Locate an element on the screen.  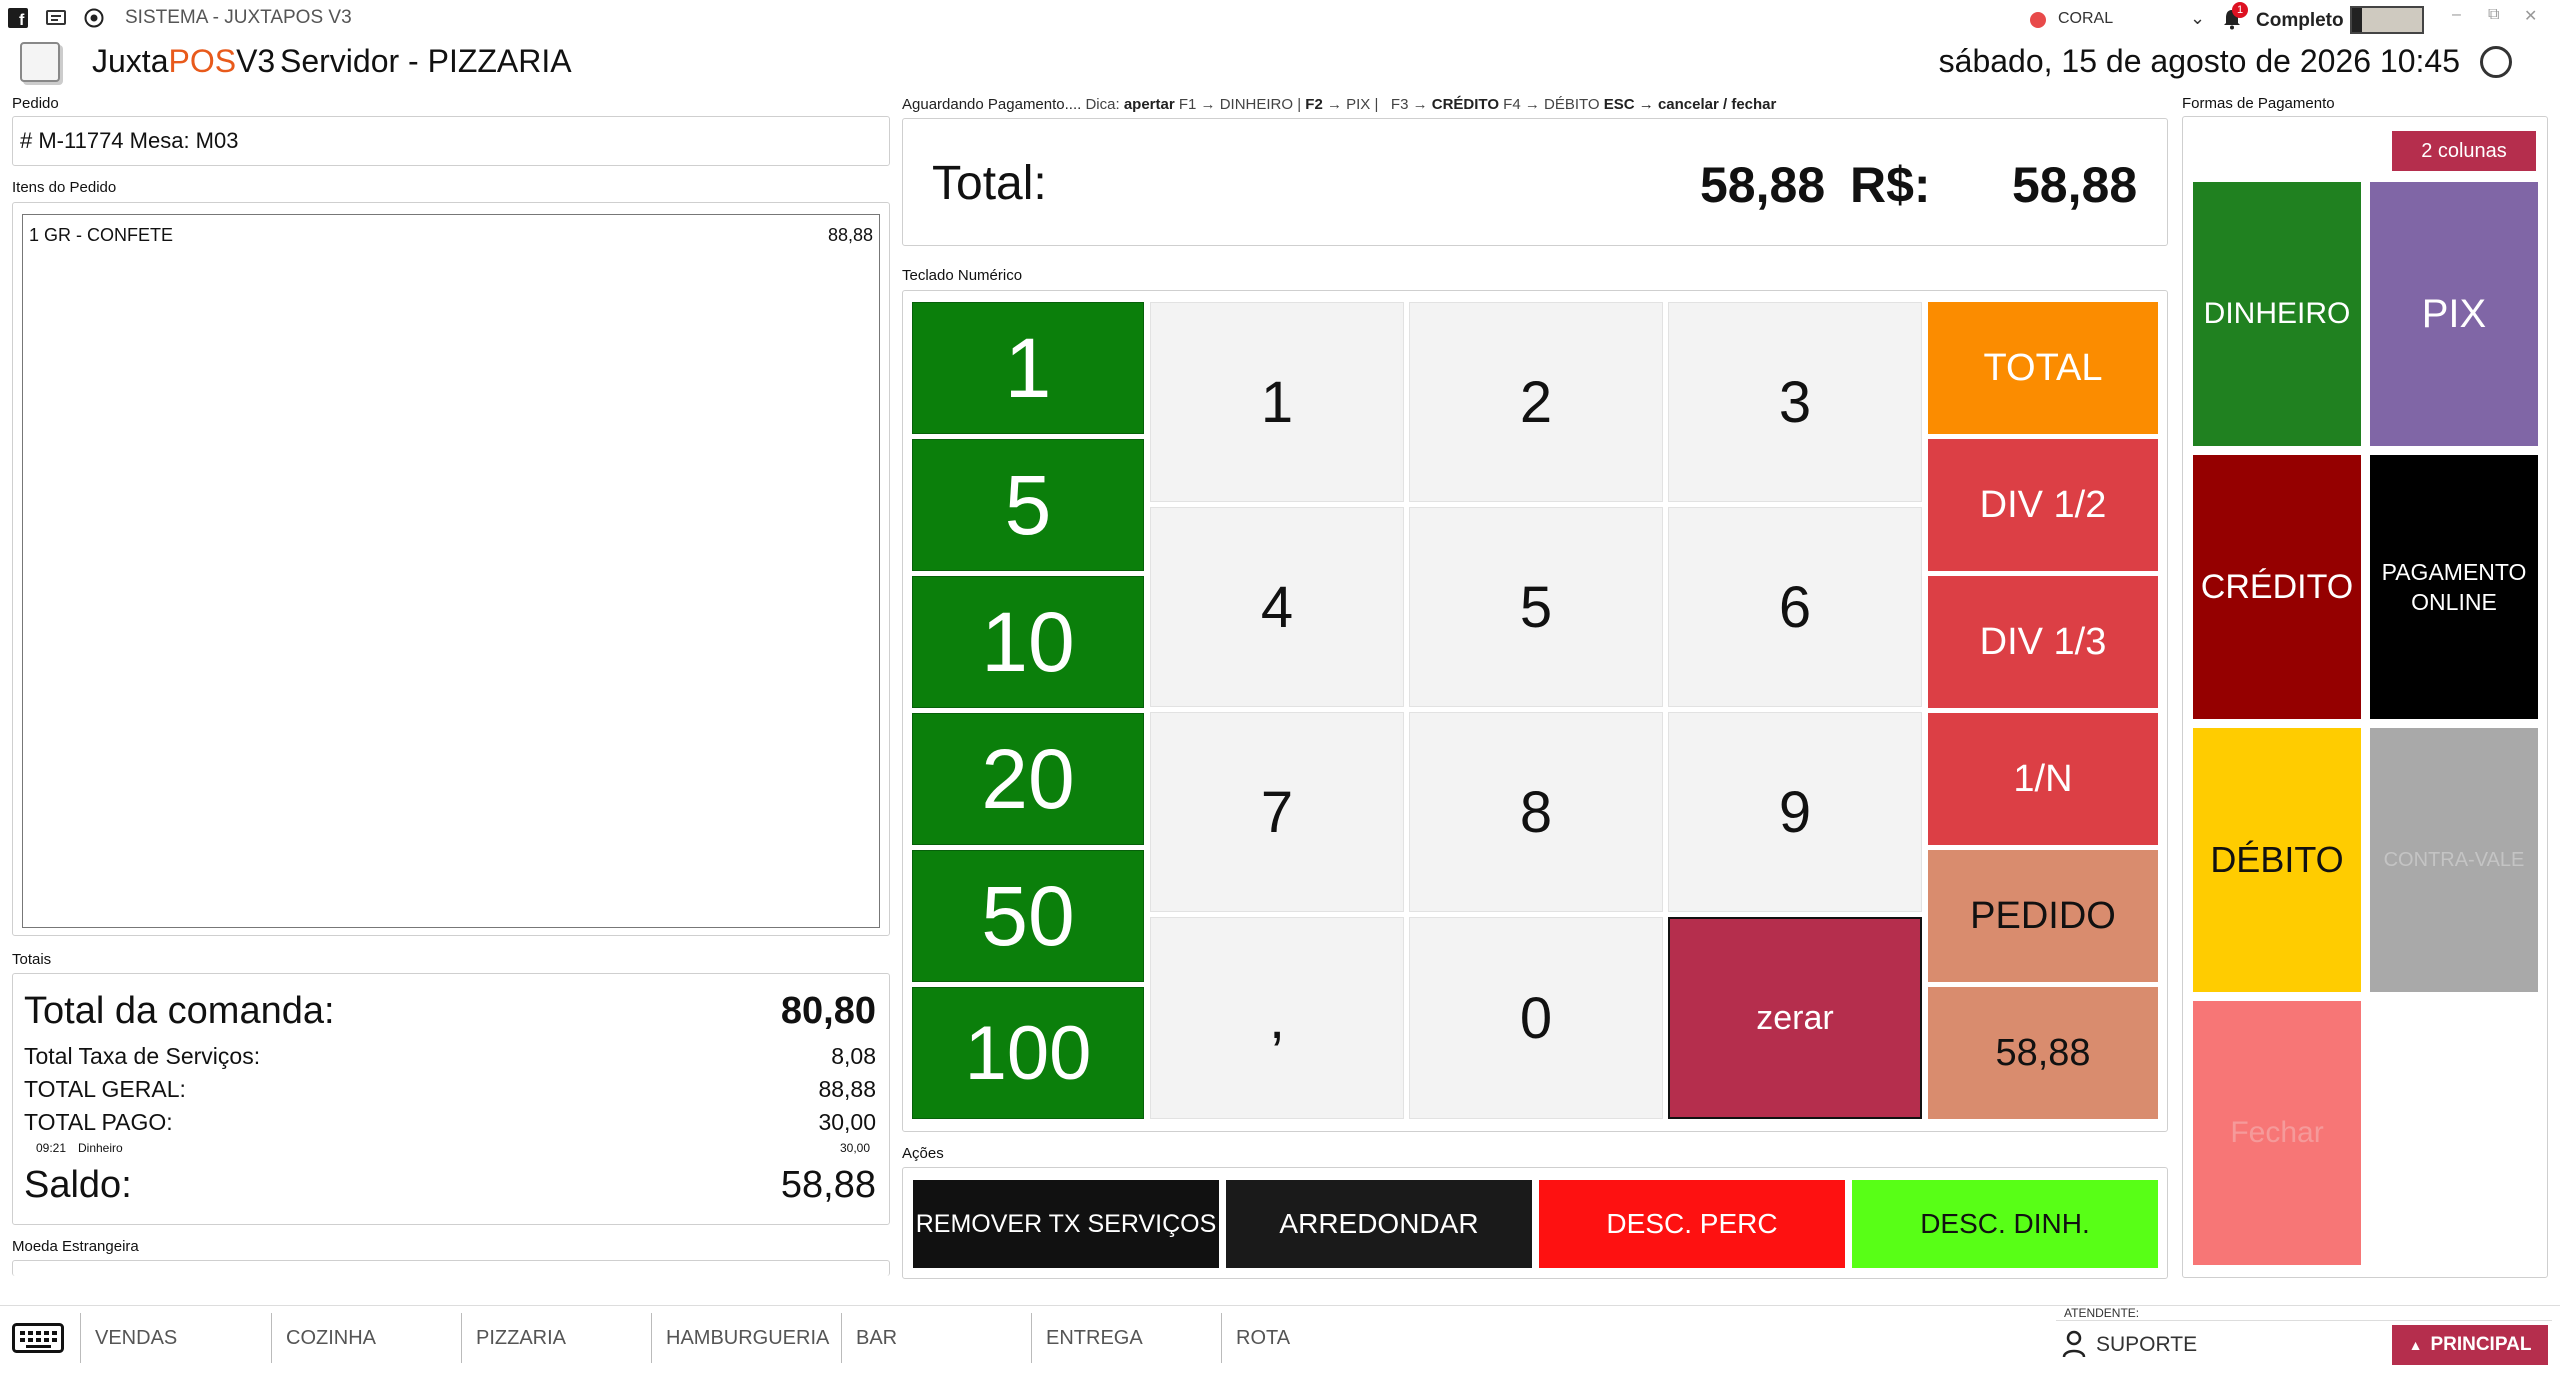
atendente-label: ATENDENTE: is located at coordinates (2102, 1313).